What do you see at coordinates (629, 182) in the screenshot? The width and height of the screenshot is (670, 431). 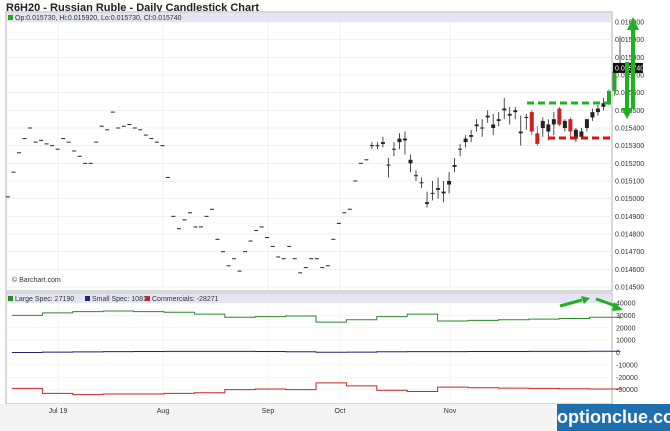 I see `price-y-tick-label: 0.015100` at bounding box center [629, 182].